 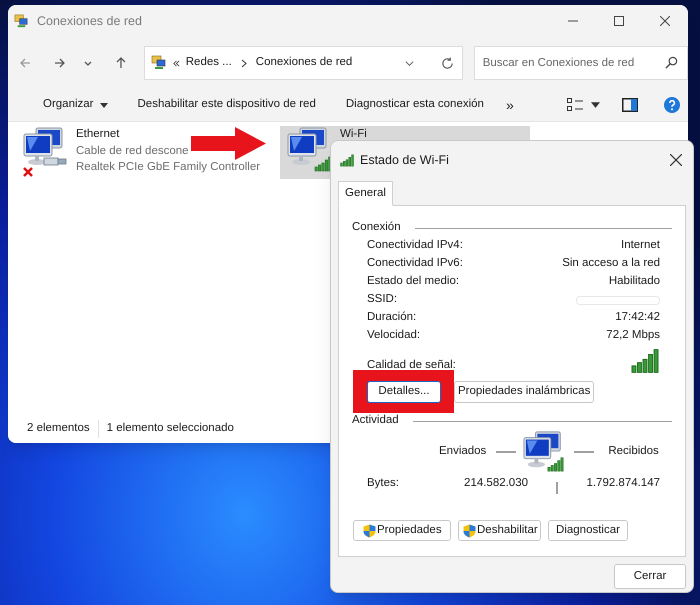 I want to click on connection-detail: Cable de red descone, so click(x=133, y=151).